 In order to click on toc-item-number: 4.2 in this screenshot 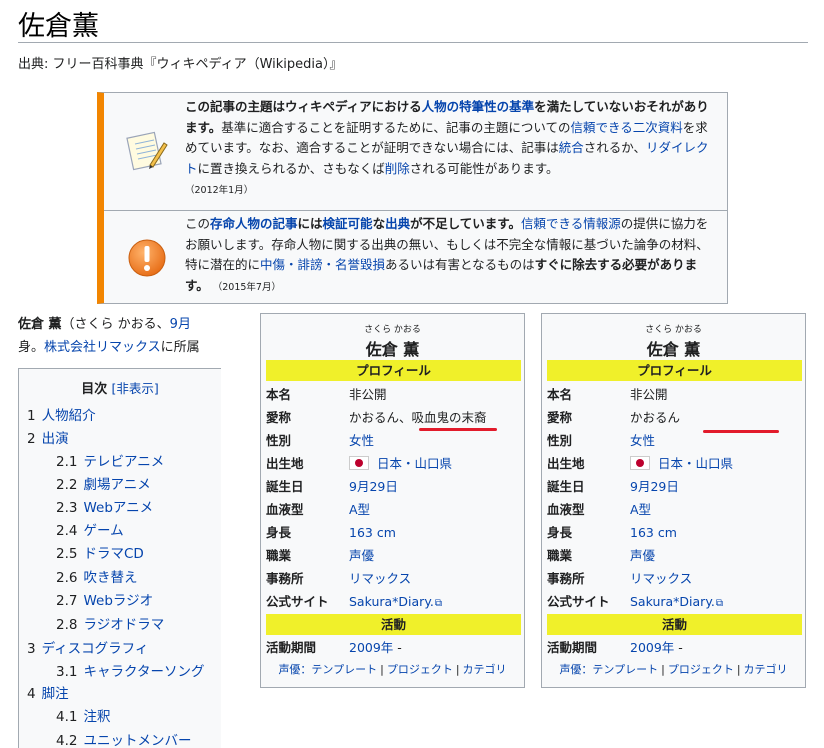, I will do `click(67, 740)`.